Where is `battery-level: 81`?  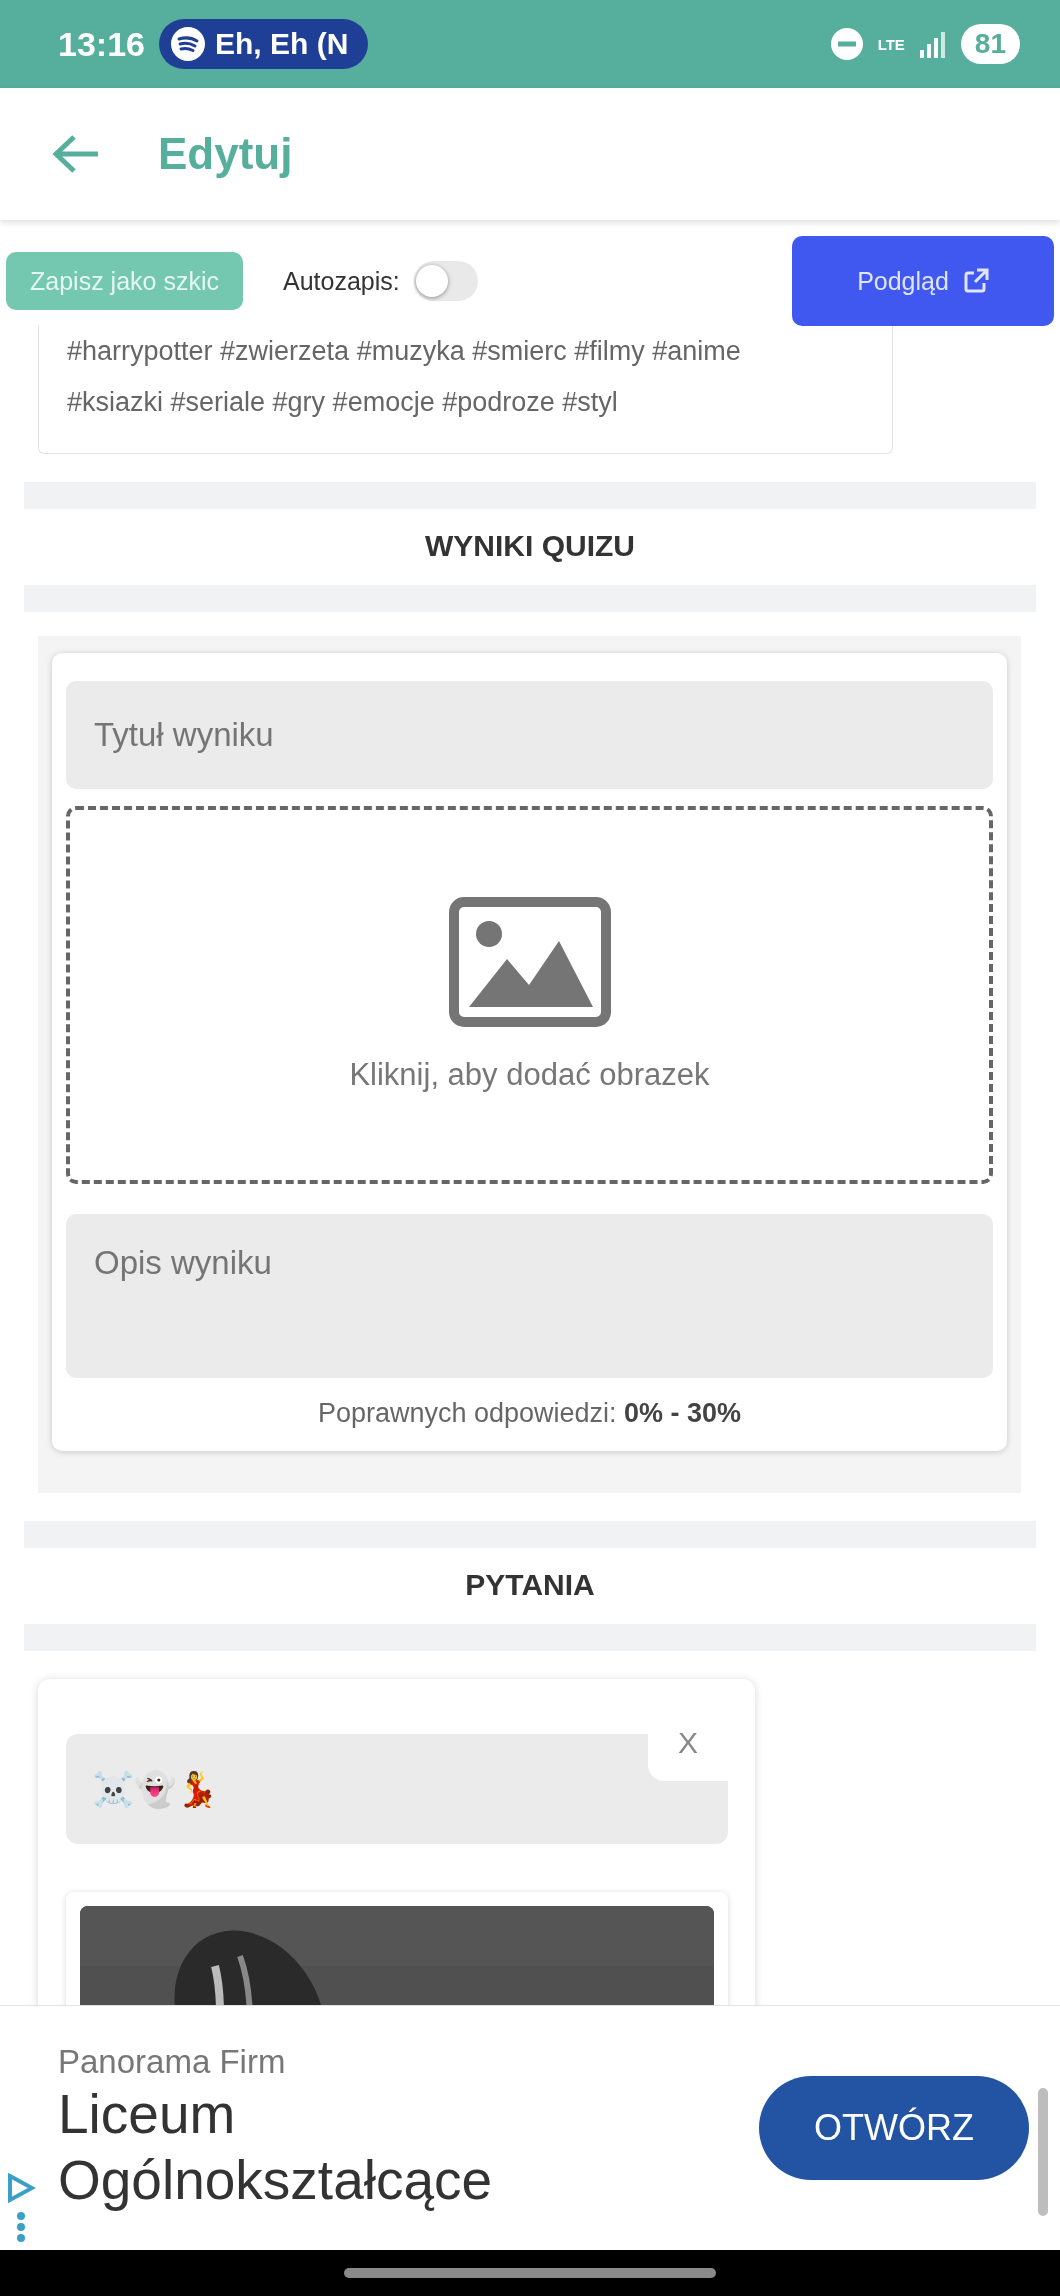
battery-level: 81 is located at coordinates (990, 44).